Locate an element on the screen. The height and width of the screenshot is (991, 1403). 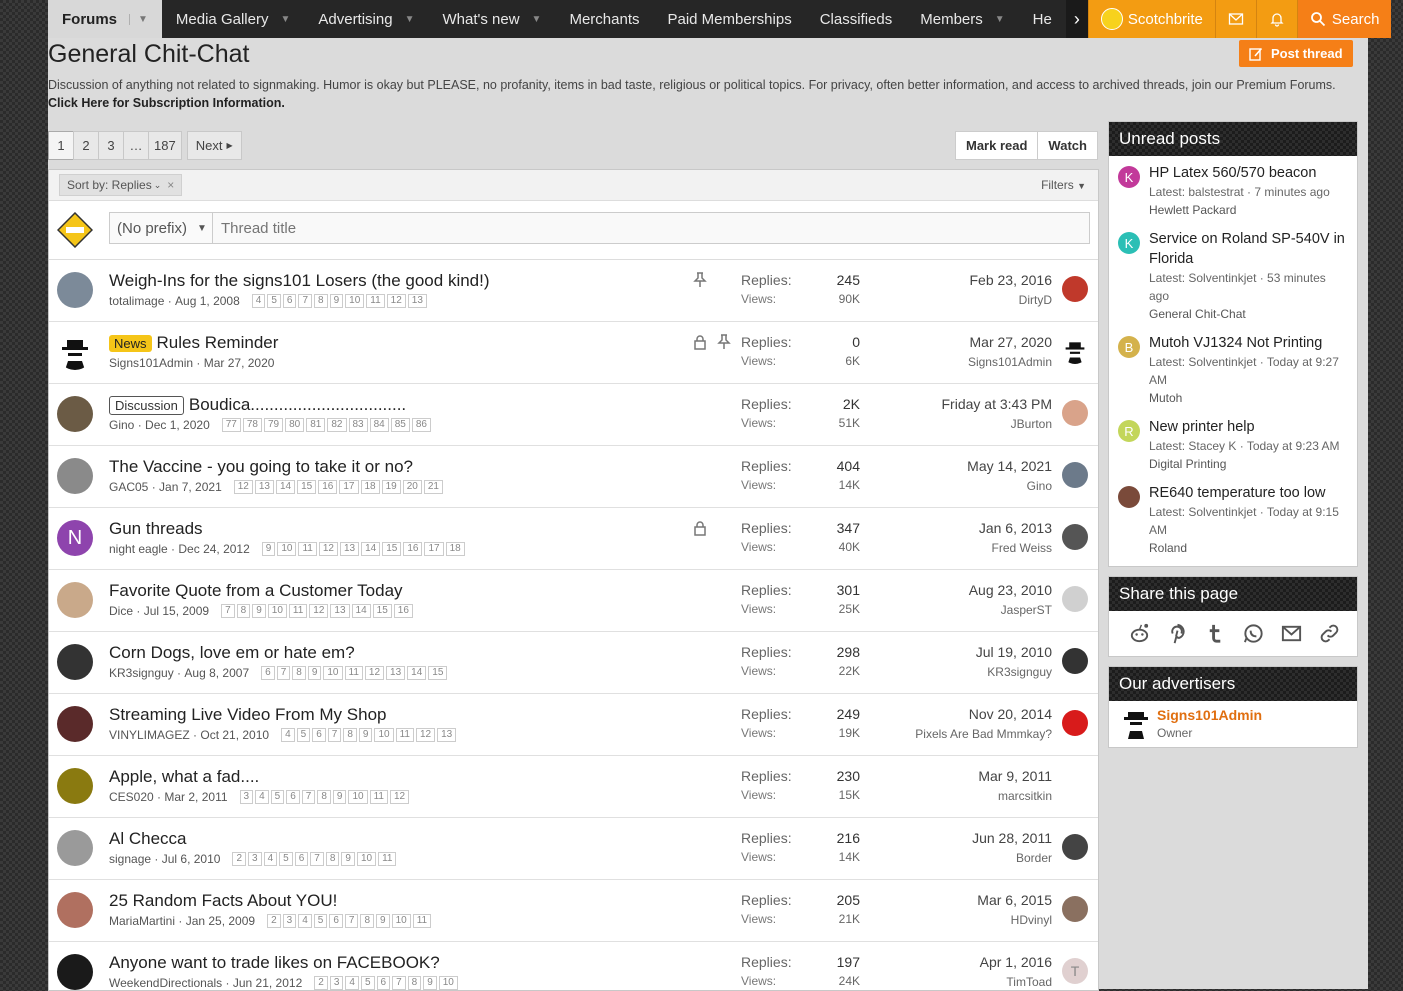
pinterest-icon is located at coordinates (1177, 633).